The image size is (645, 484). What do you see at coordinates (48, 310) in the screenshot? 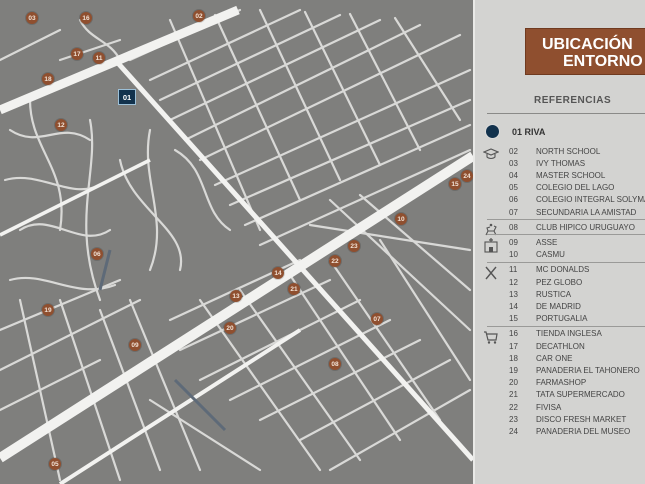
I see `map-marker-19: 19` at bounding box center [48, 310].